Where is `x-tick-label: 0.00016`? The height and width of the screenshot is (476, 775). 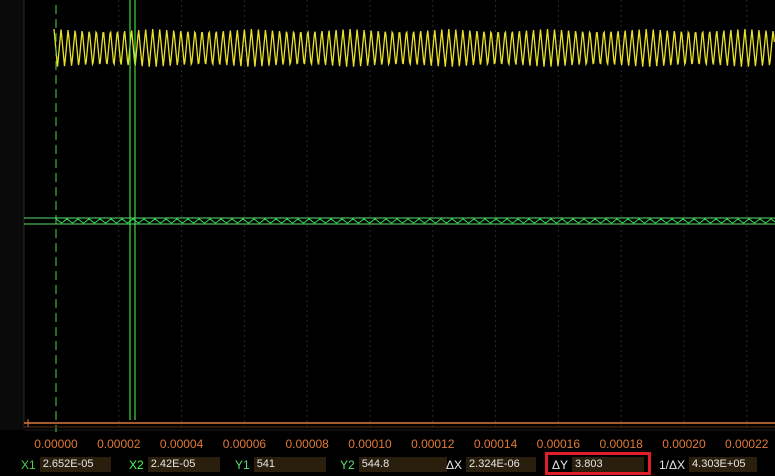 x-tick-label: 0.00016 is located at coordinates (559, 444).